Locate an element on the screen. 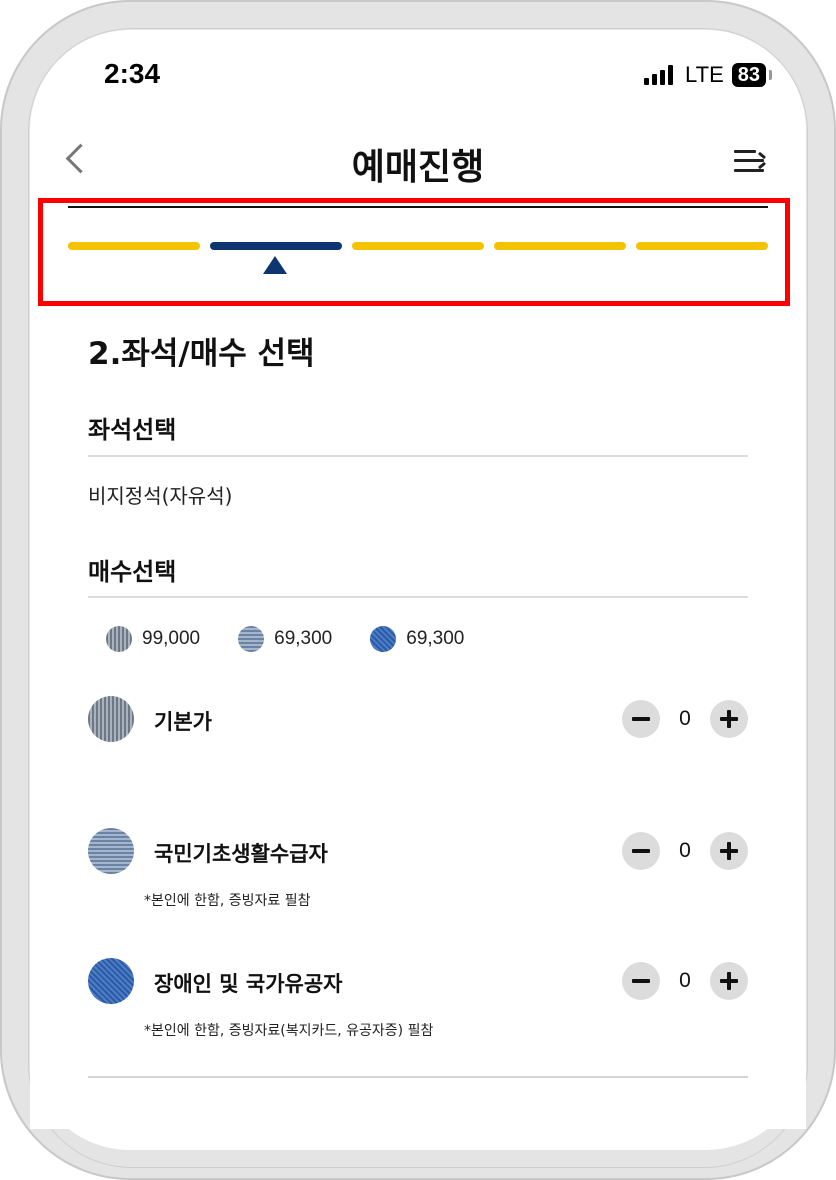 Image resolution: width=836 pixels, height=1180 pixels. seat-value: 비지정석(자유석) is located at coordinates (160, 496).